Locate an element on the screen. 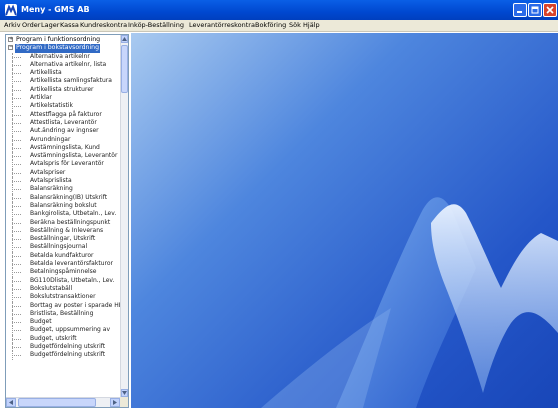  tree-item-label: Budgetfördelning utskrift is located at coordinates (68, 346).